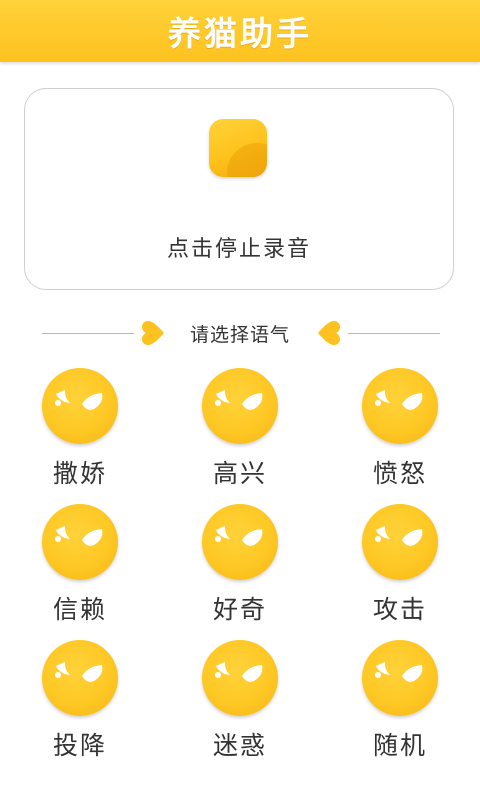 The image size is (480, 800). Describe the element at coordinates (240, 33) in the screenshot. I see `app-title: 养猫助手` at that location.